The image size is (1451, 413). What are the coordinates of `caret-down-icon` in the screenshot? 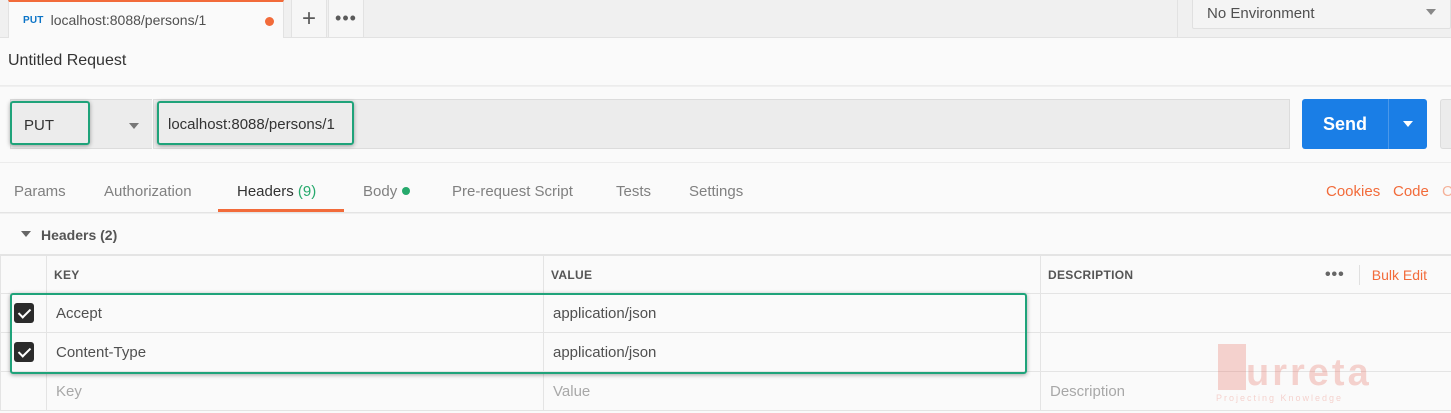 It's located at (26, 234).